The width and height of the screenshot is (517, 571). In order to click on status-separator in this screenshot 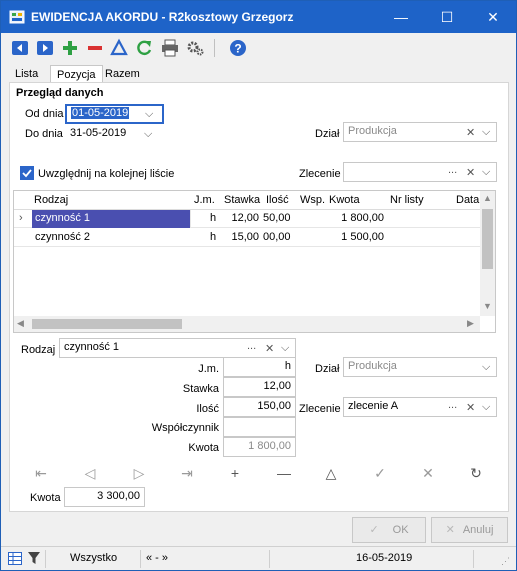, I will do `click(45, 559)`.